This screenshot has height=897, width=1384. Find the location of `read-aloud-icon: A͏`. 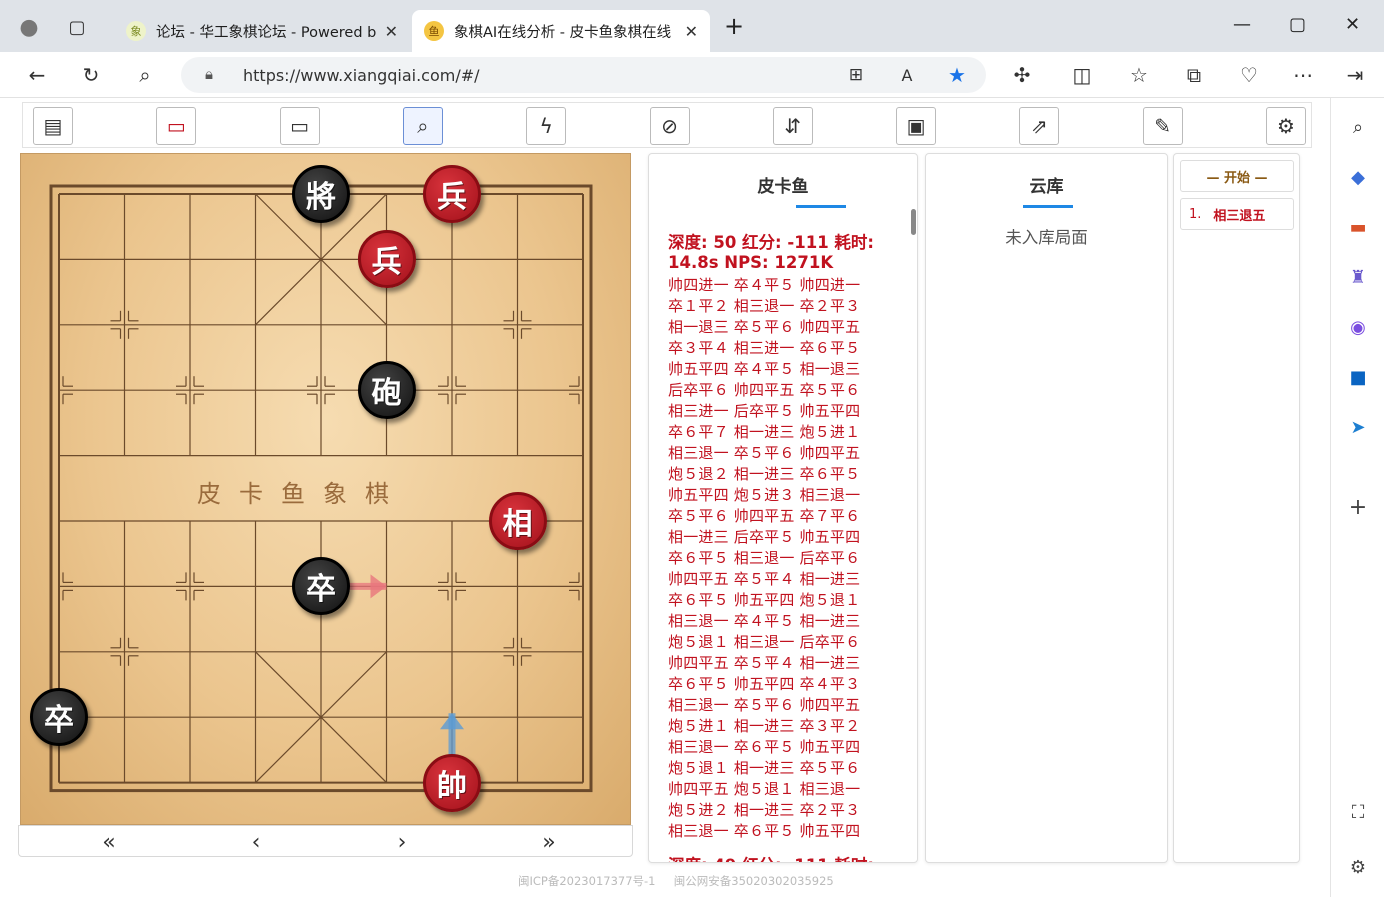

read-aloud-icon: A͏ is located at coordinates (907, 75).